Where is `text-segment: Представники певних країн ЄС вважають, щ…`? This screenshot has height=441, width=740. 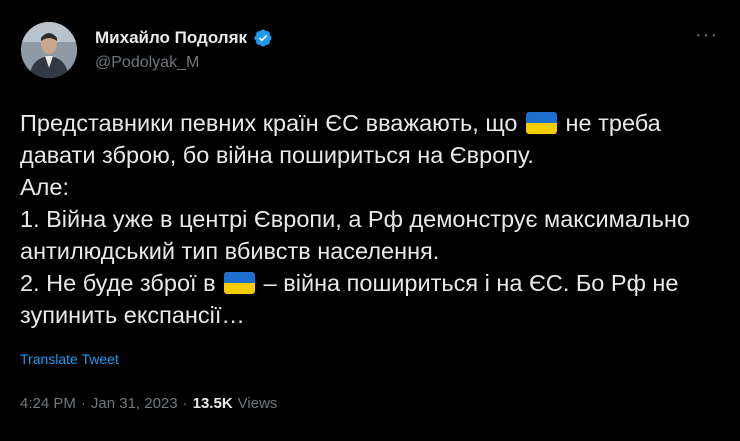 text-segment: Представники певних країн ЄС вважають, щ… is located at coordinates (272, 123).